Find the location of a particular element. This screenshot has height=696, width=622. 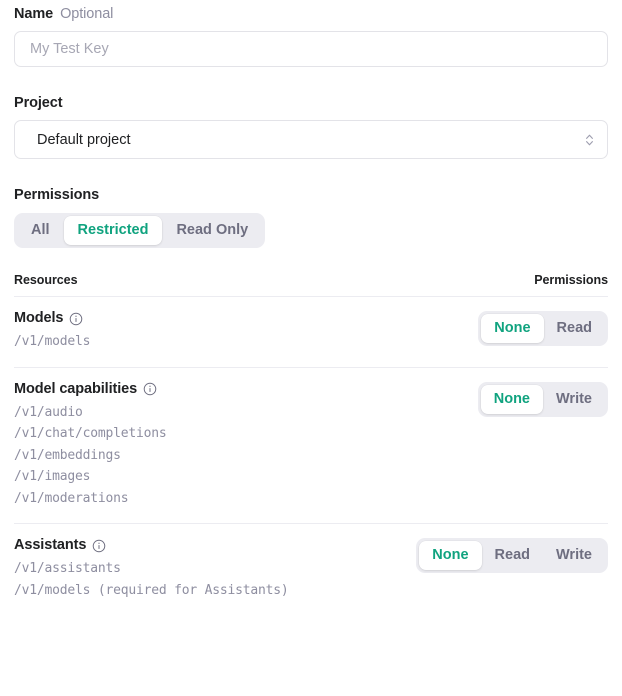

project-field-group: Project Default project is located at coordinates (311, 124).